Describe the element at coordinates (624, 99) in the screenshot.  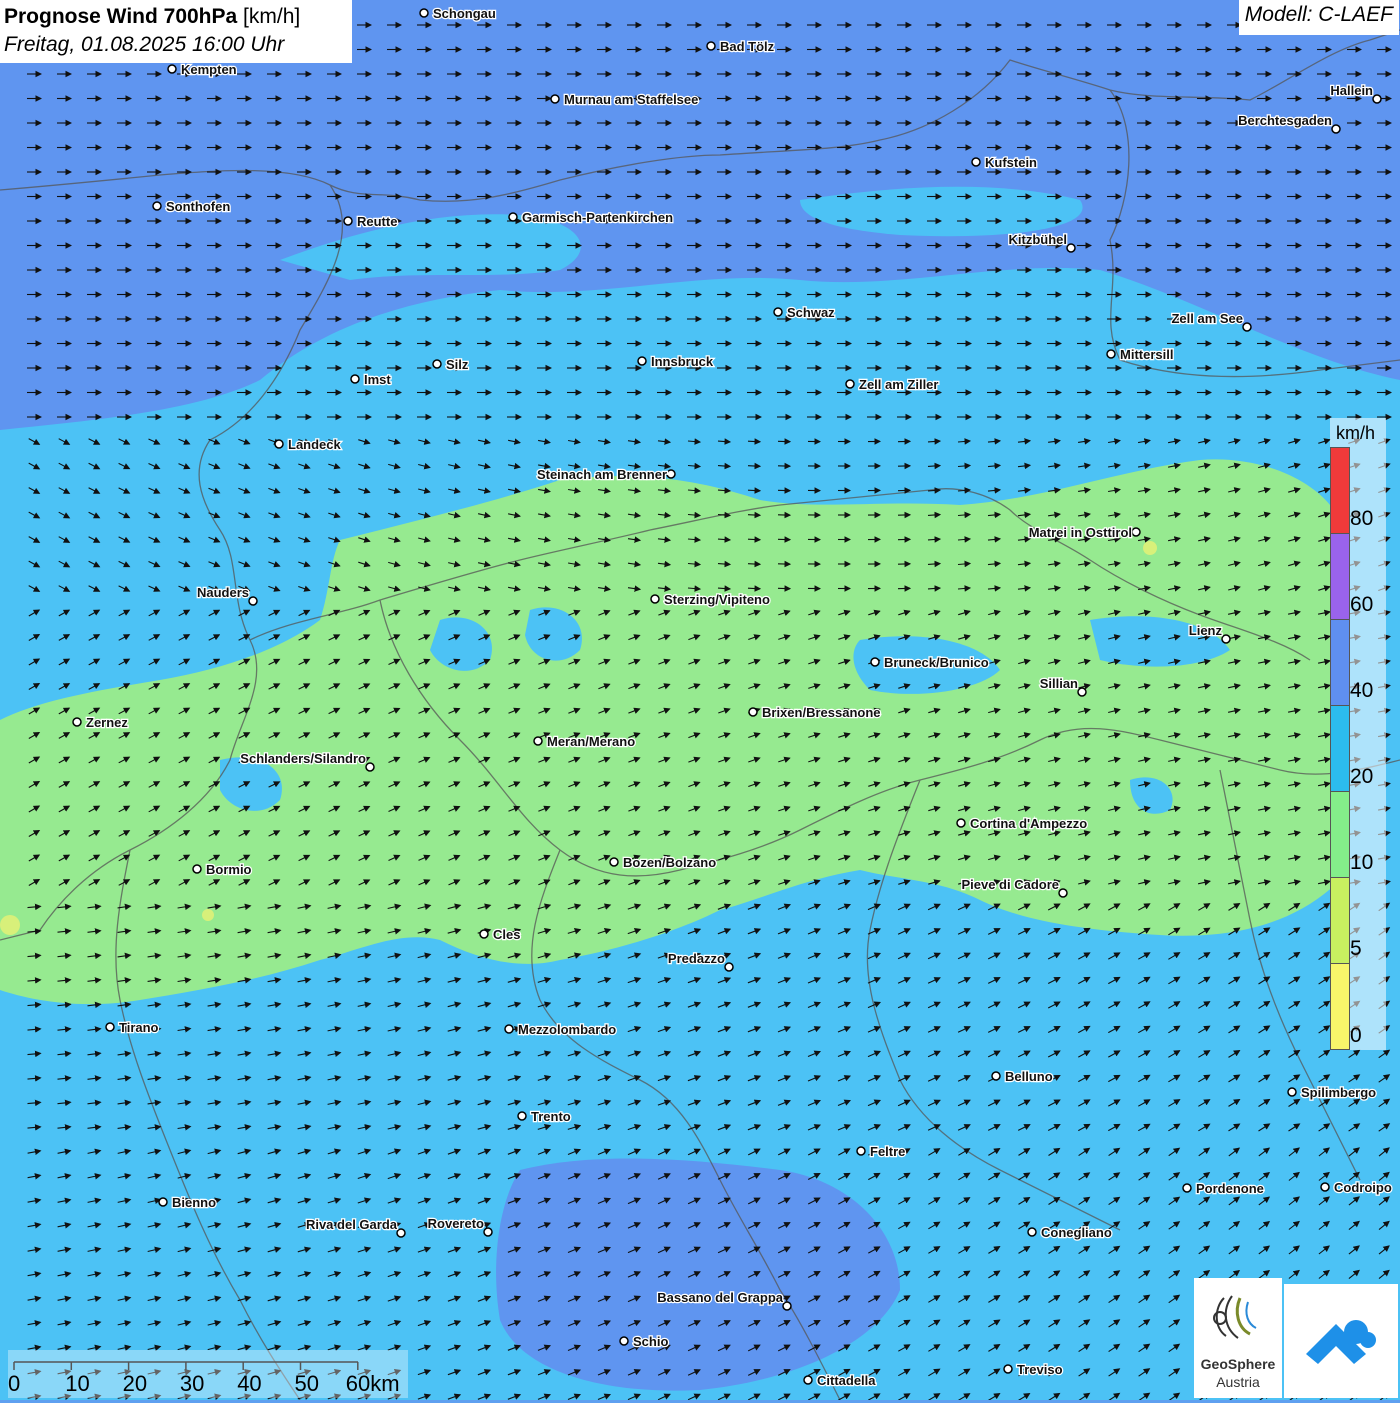
I see `city-murnau-am-staffelsee: Murnau am Staffelsee` at that location.